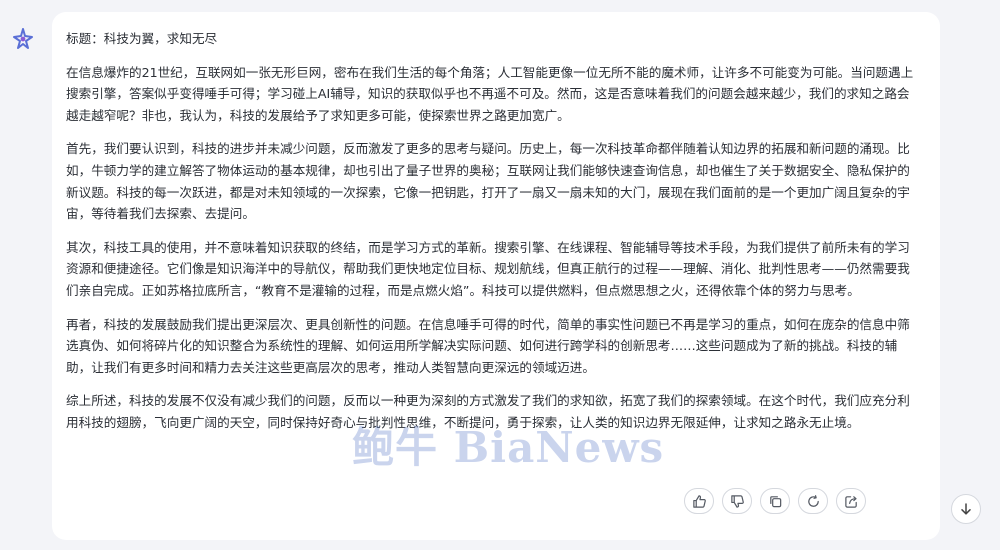 The width and height of the screenshot is (1000, 550). I want to click on message-title: 标题：科技为翼，求知无尽, so click(142, 38).